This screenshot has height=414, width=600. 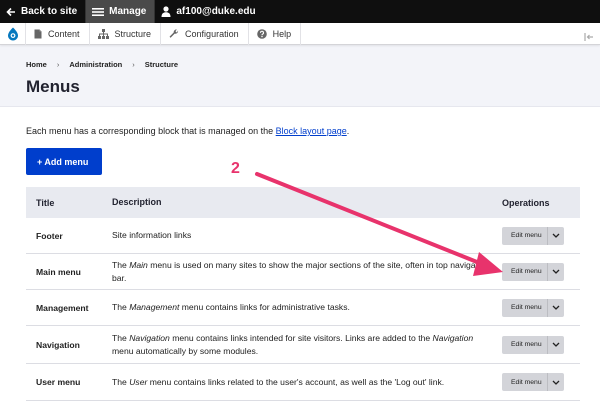 What do you see at coordinates (49, 11) in the screenshot?
I see `back-to-site-label: Back to site` at bounding box center [49, 11].